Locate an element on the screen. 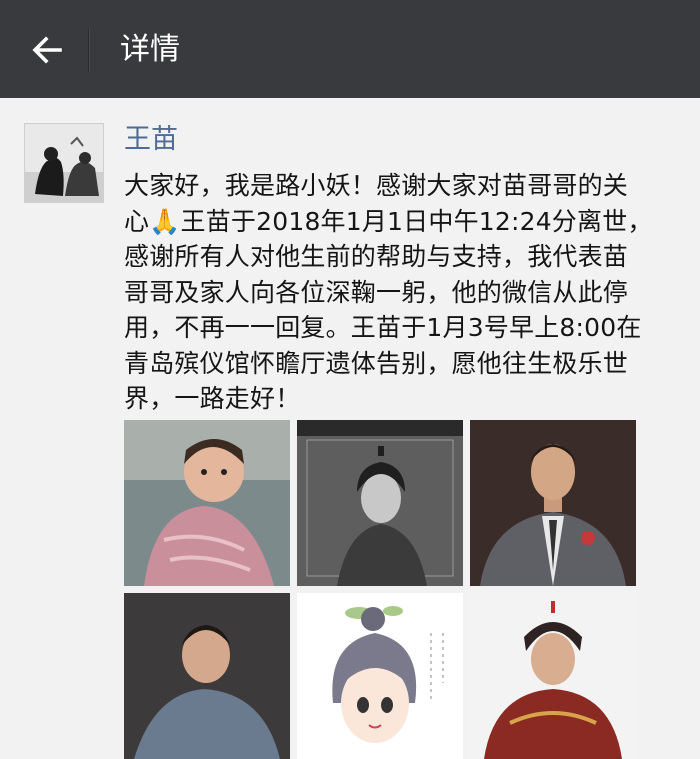  avatar is located at coordinates (64, 163).